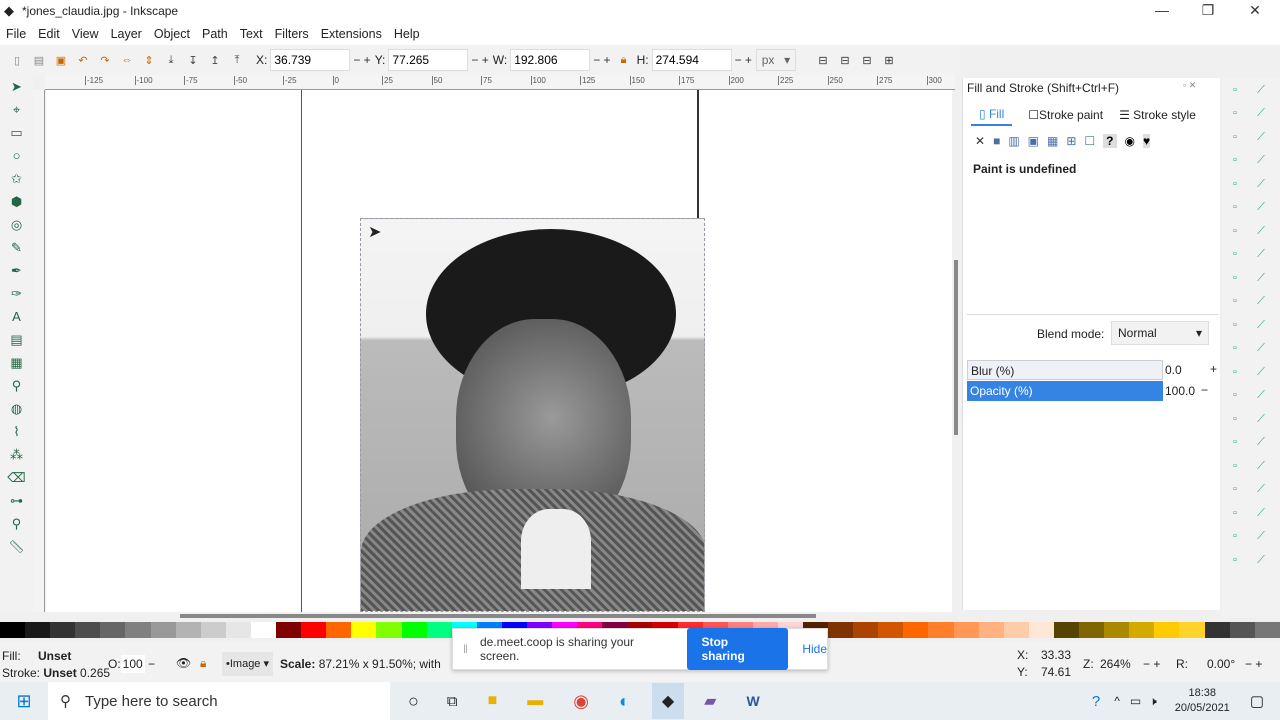 The height and width of the screenshot is (720, 1280). What do you see at coordinates (465, 649) in the screenshot?
I see `drag-handle-icon: ‖` at bounding box center [465, 649].